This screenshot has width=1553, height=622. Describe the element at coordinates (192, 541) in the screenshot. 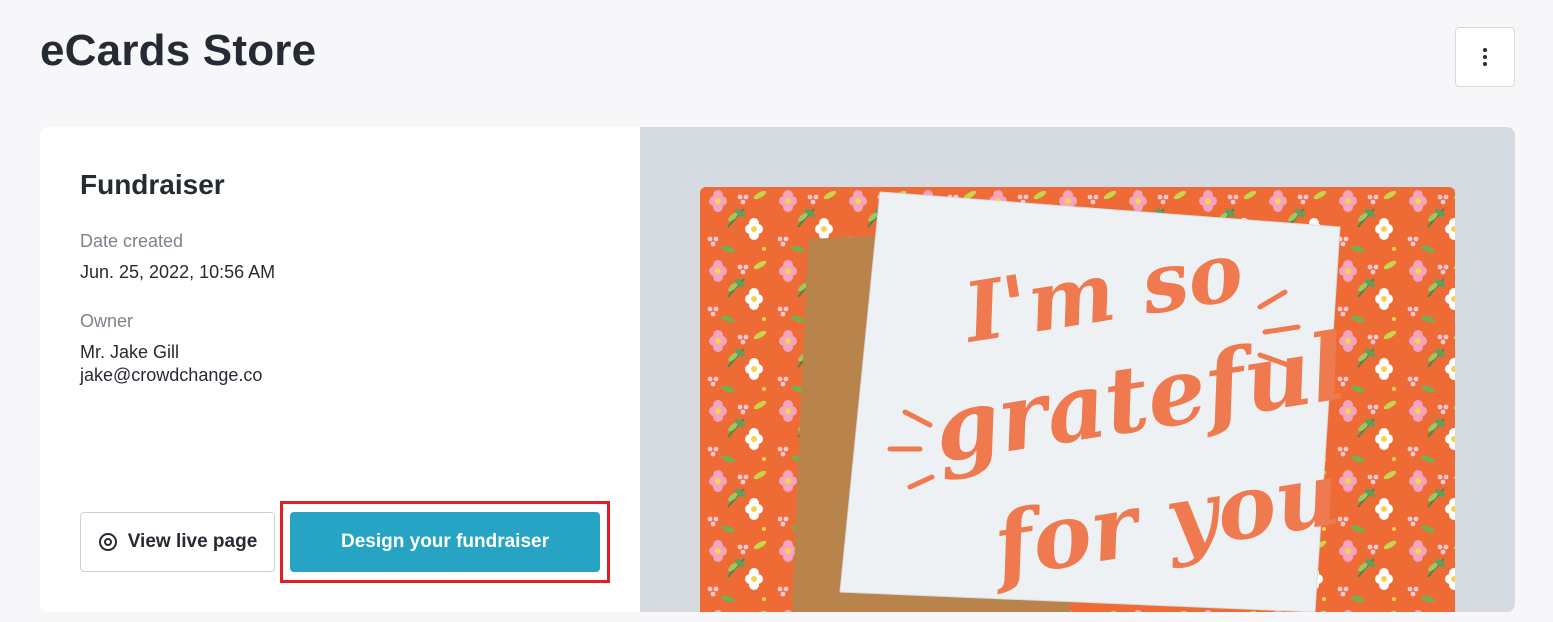

I see `view-live-page-label: View live page` at that location.